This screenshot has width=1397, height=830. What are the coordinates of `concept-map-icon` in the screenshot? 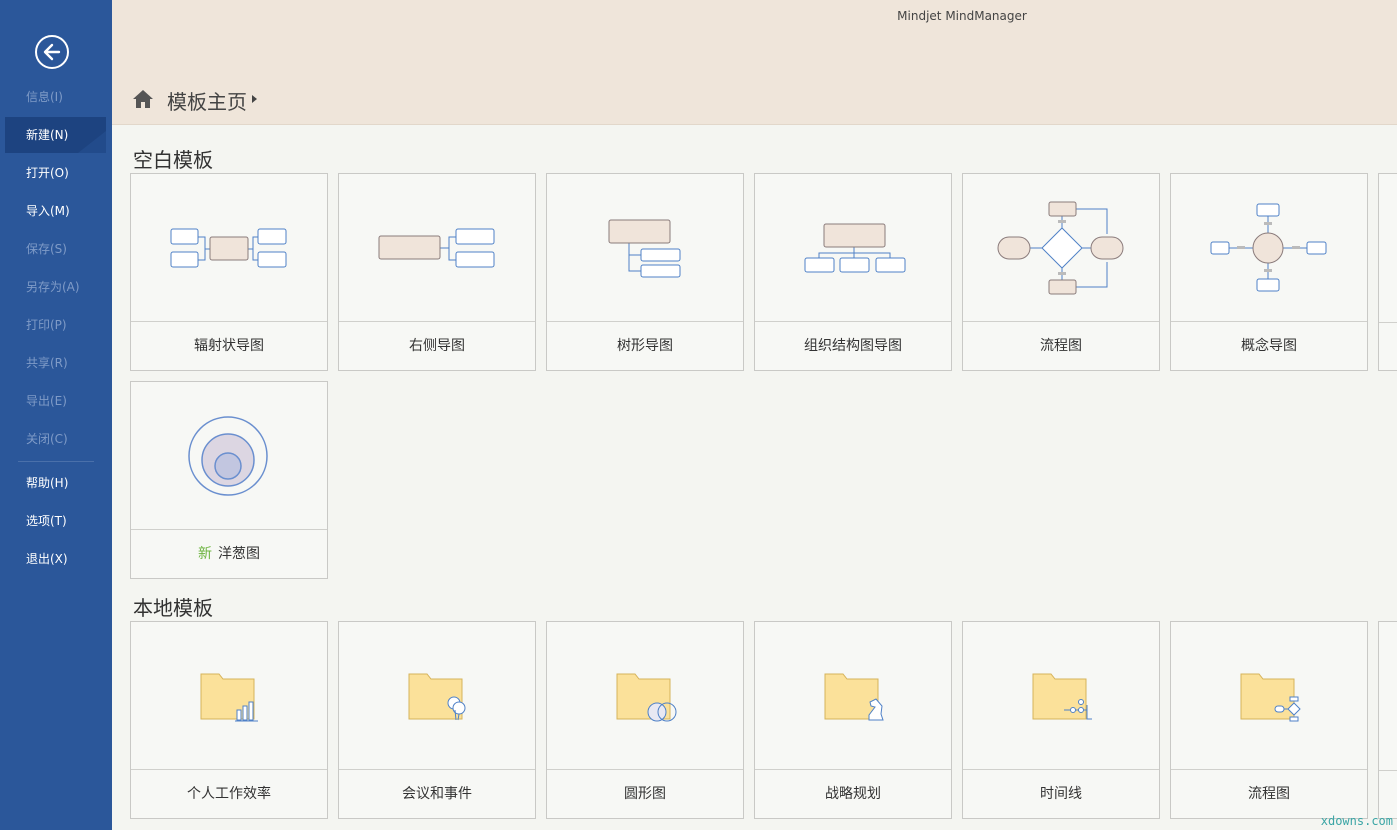 It's located at (1269, 248).